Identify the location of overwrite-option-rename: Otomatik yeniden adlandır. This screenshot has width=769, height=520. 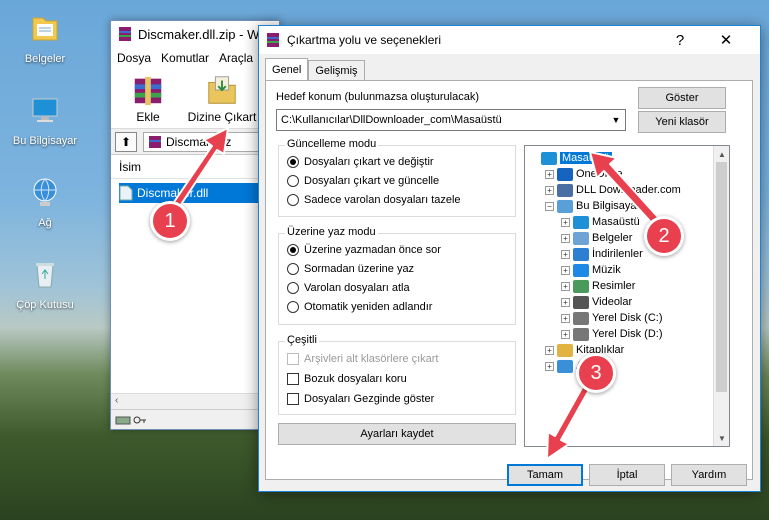
(359, 307).